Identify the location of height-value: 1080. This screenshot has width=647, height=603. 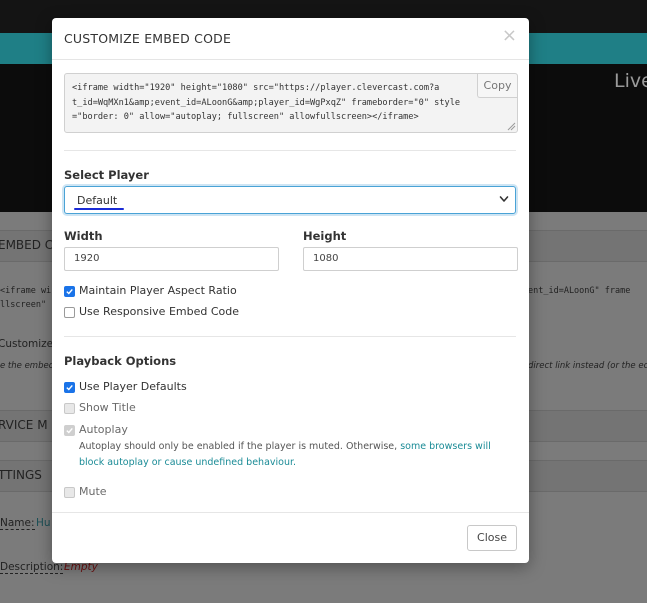
(326, 258).